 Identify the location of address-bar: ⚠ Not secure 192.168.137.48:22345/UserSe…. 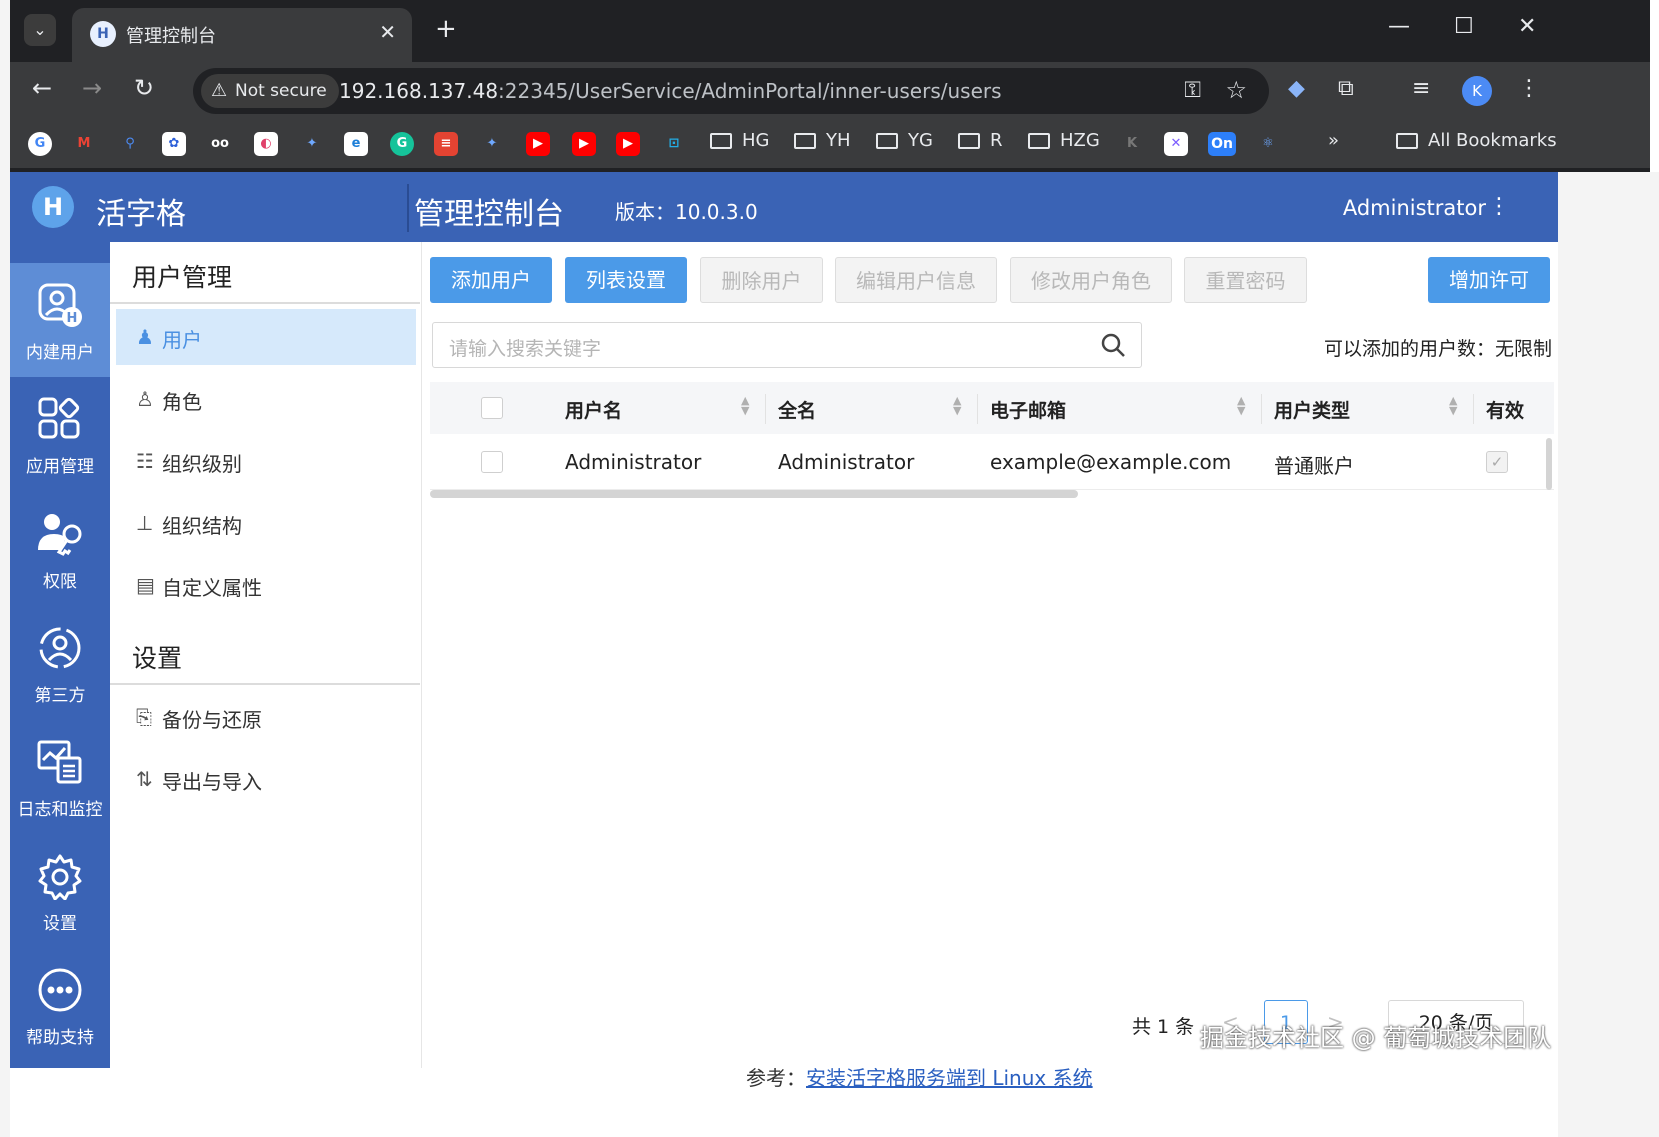
(731, 91).